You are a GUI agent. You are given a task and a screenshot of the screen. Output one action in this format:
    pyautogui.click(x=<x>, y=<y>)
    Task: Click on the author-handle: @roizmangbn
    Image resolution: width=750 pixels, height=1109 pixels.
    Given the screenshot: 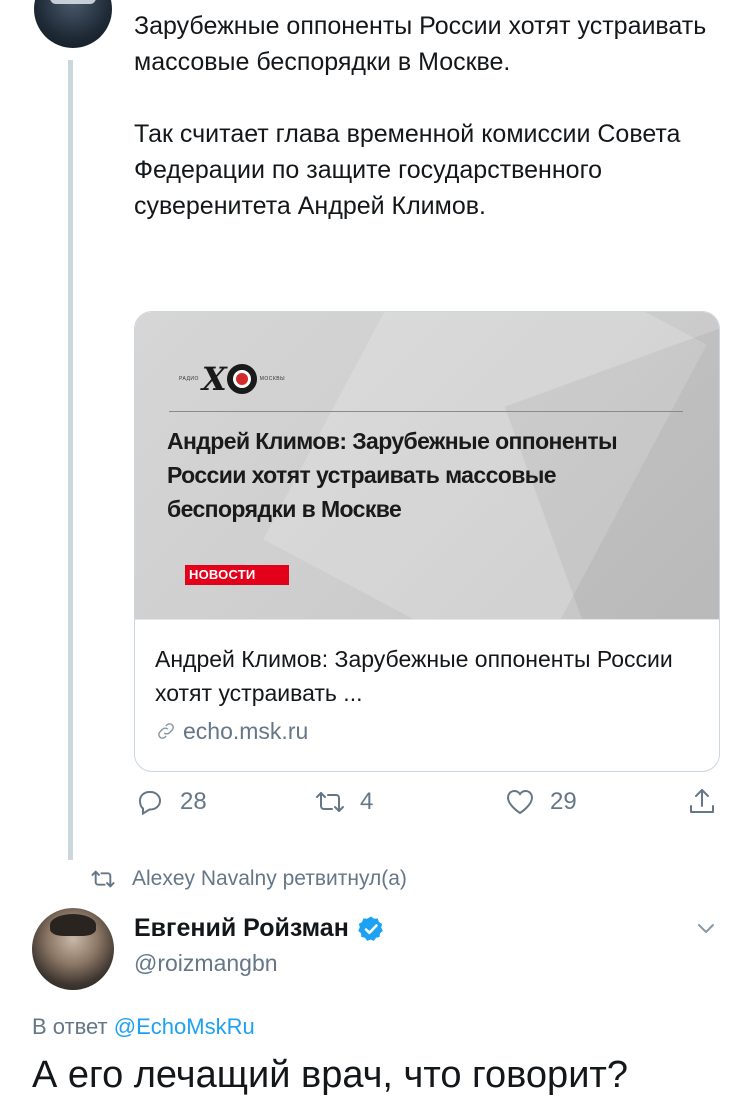 What is the action you would take?
    pyautogui.click(x=206, y=963)
    